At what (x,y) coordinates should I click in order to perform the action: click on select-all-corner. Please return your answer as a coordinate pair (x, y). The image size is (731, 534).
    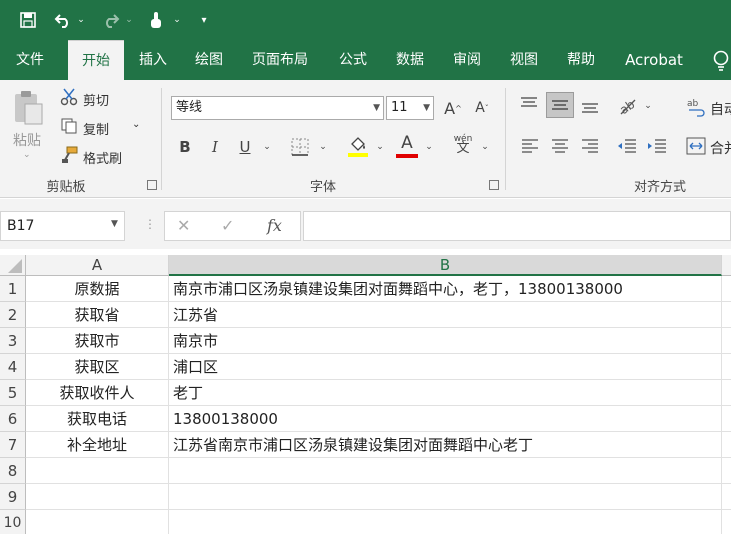
    Looking at the image, I should click on (13, 265).